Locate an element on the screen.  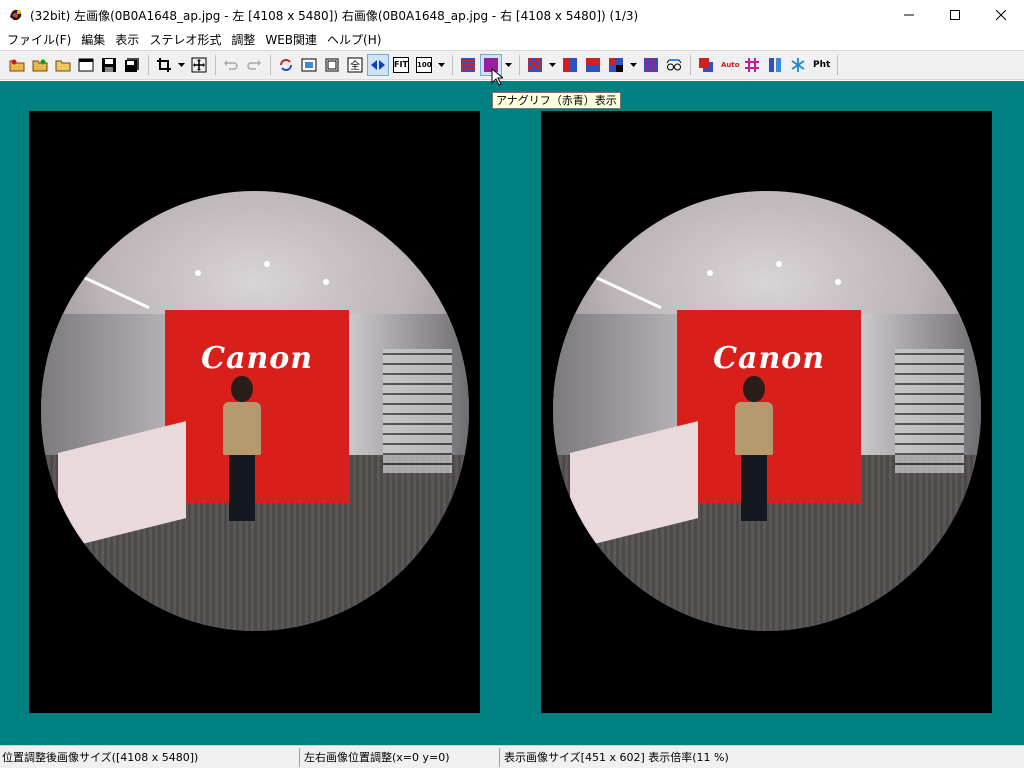
split-button is located at coordinates (775, 65).